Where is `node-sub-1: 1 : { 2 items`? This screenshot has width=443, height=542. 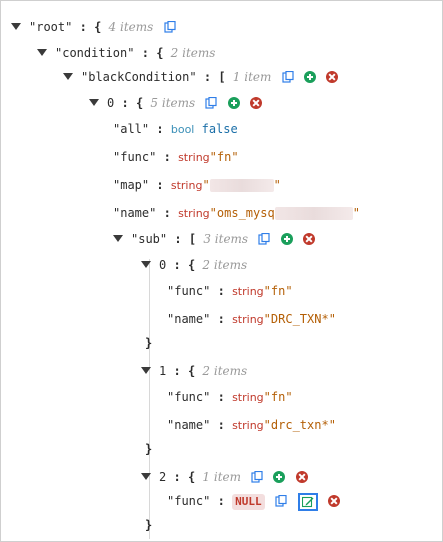
node-sub-1: 1 : { 2 items is located at coordinates (194, 371).